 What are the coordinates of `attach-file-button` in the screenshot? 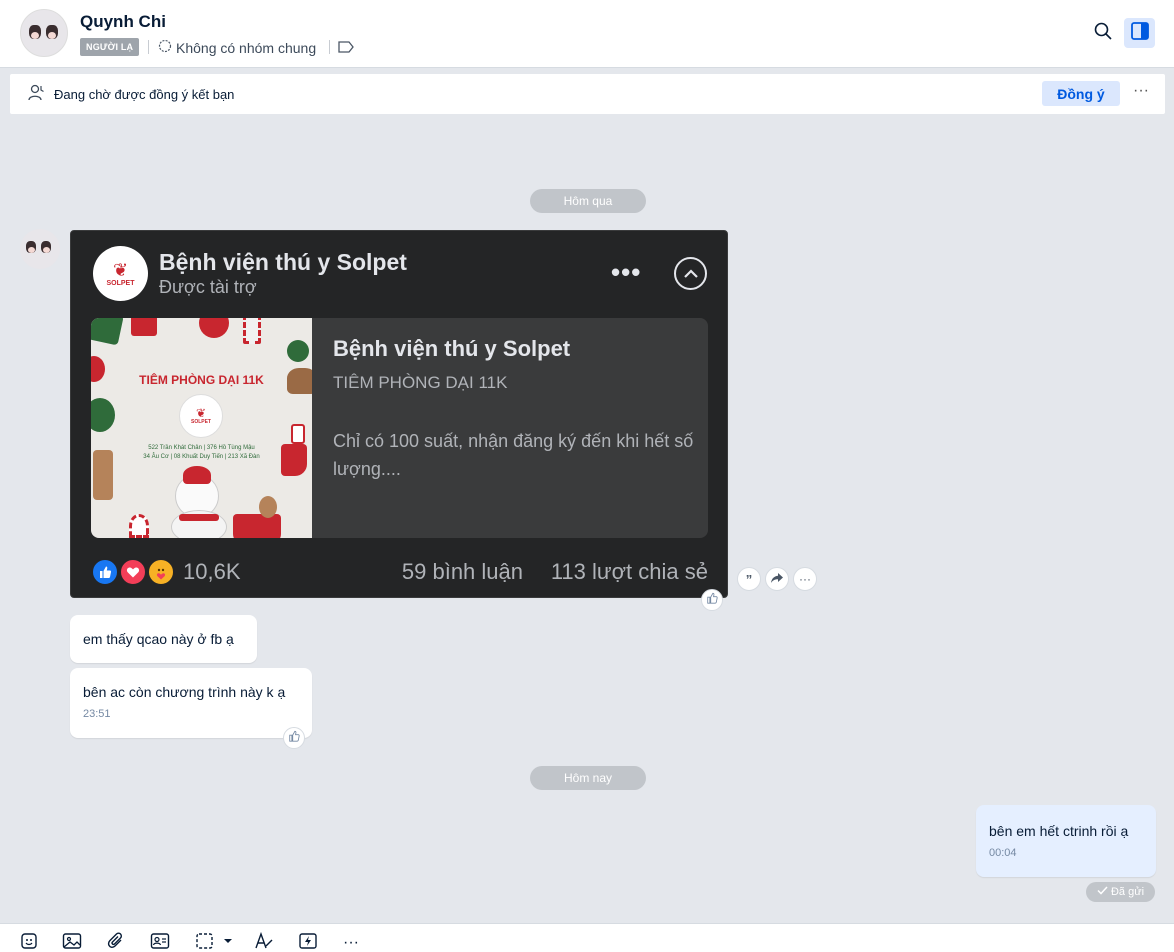 It's located at (116, 941).